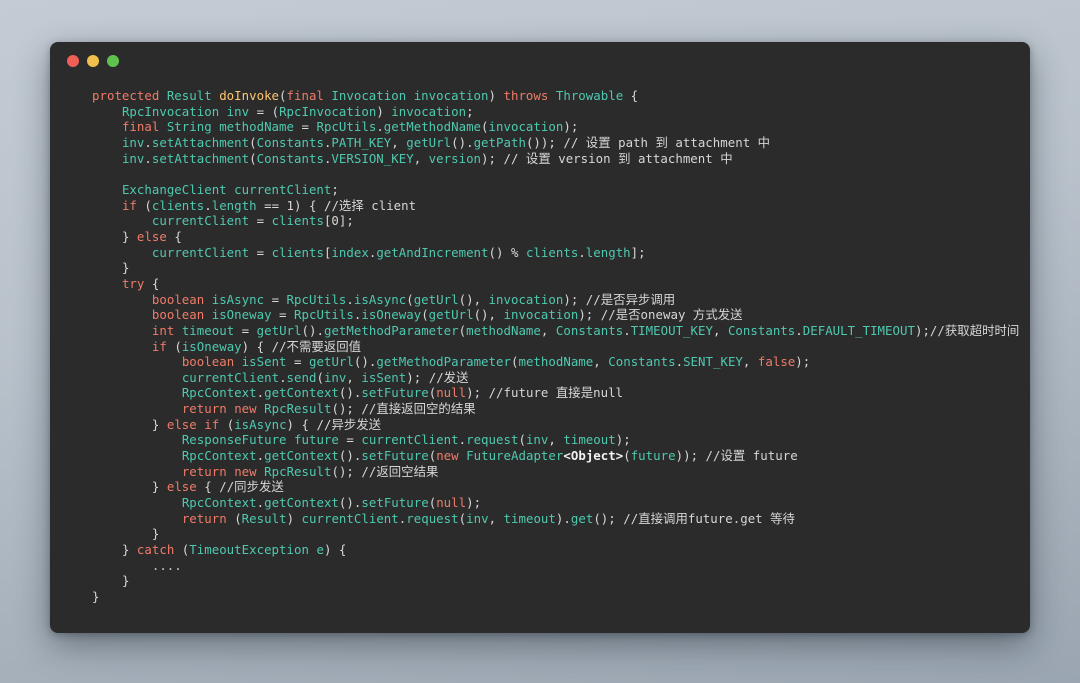 This screenshot has height=683, width=1080. What do you see at coordinates (73, 61) in the screenshot?
I see `close-button` at bounding box center [73, 61].